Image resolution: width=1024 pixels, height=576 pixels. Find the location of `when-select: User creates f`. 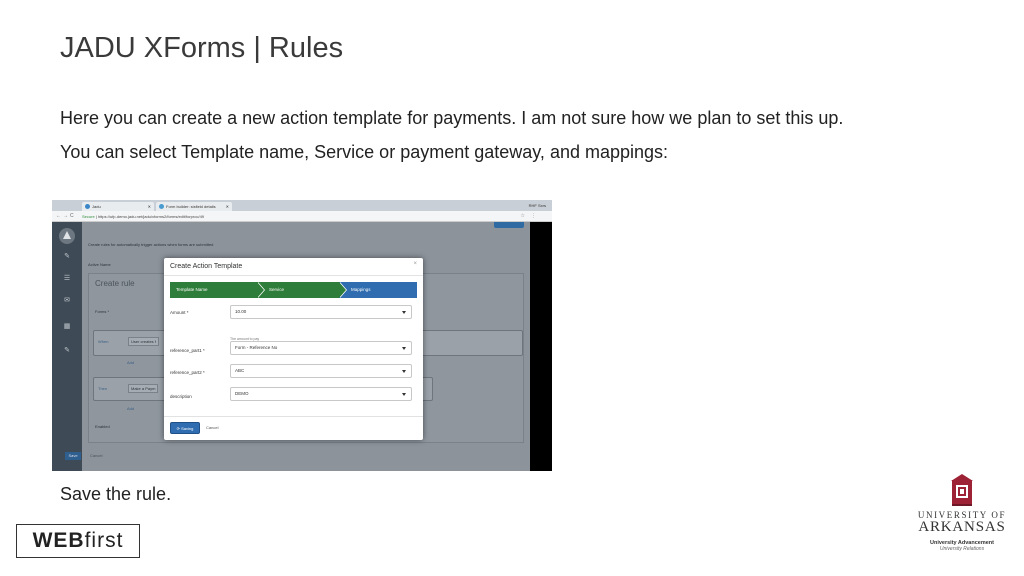

when-select: User creates f is located at coordinates (143, 341).